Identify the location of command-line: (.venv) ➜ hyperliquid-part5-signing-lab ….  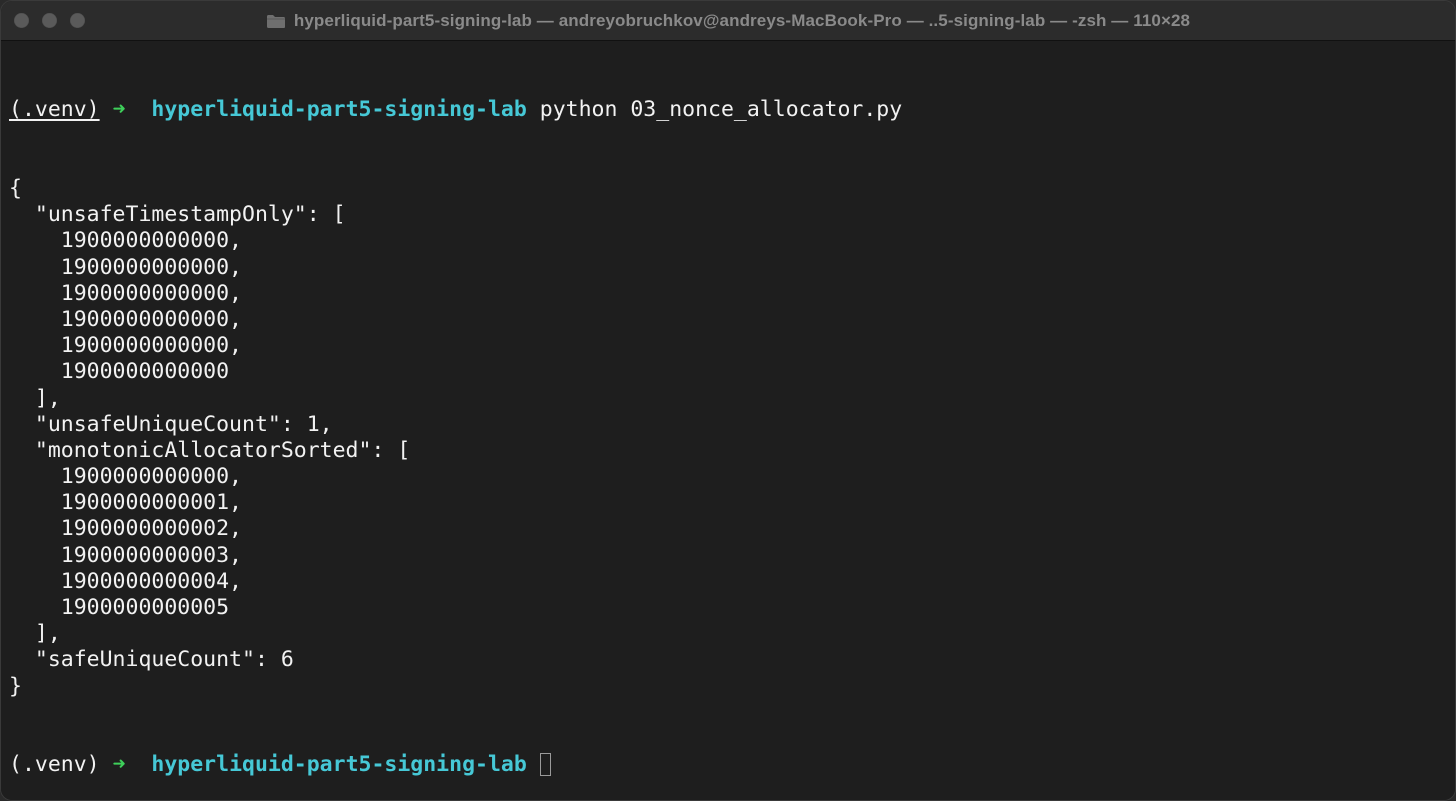
(455, 110).